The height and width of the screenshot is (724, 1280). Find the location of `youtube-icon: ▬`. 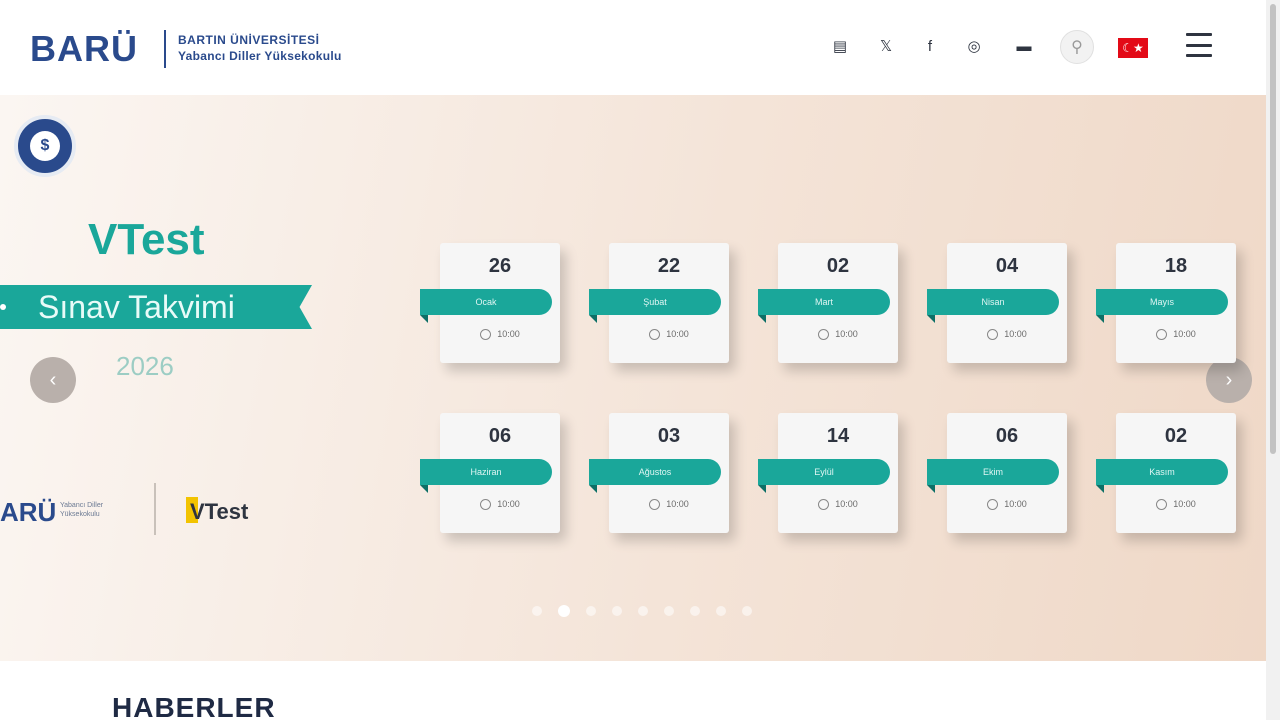

youtube-icon: ▬ is located at coordinates (1024, 46).